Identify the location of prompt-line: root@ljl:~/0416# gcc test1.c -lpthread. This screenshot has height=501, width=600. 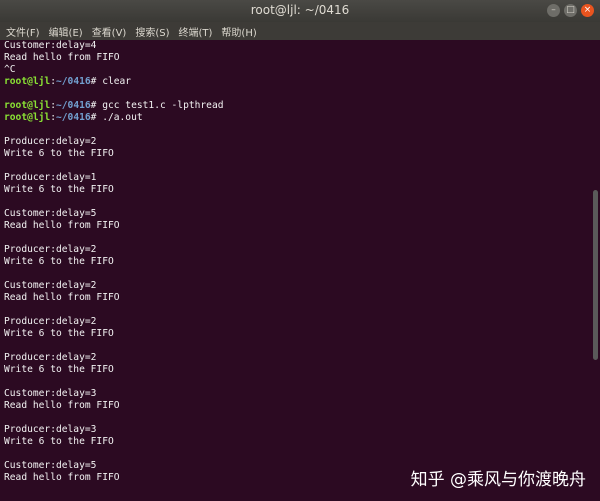
(297, 106).